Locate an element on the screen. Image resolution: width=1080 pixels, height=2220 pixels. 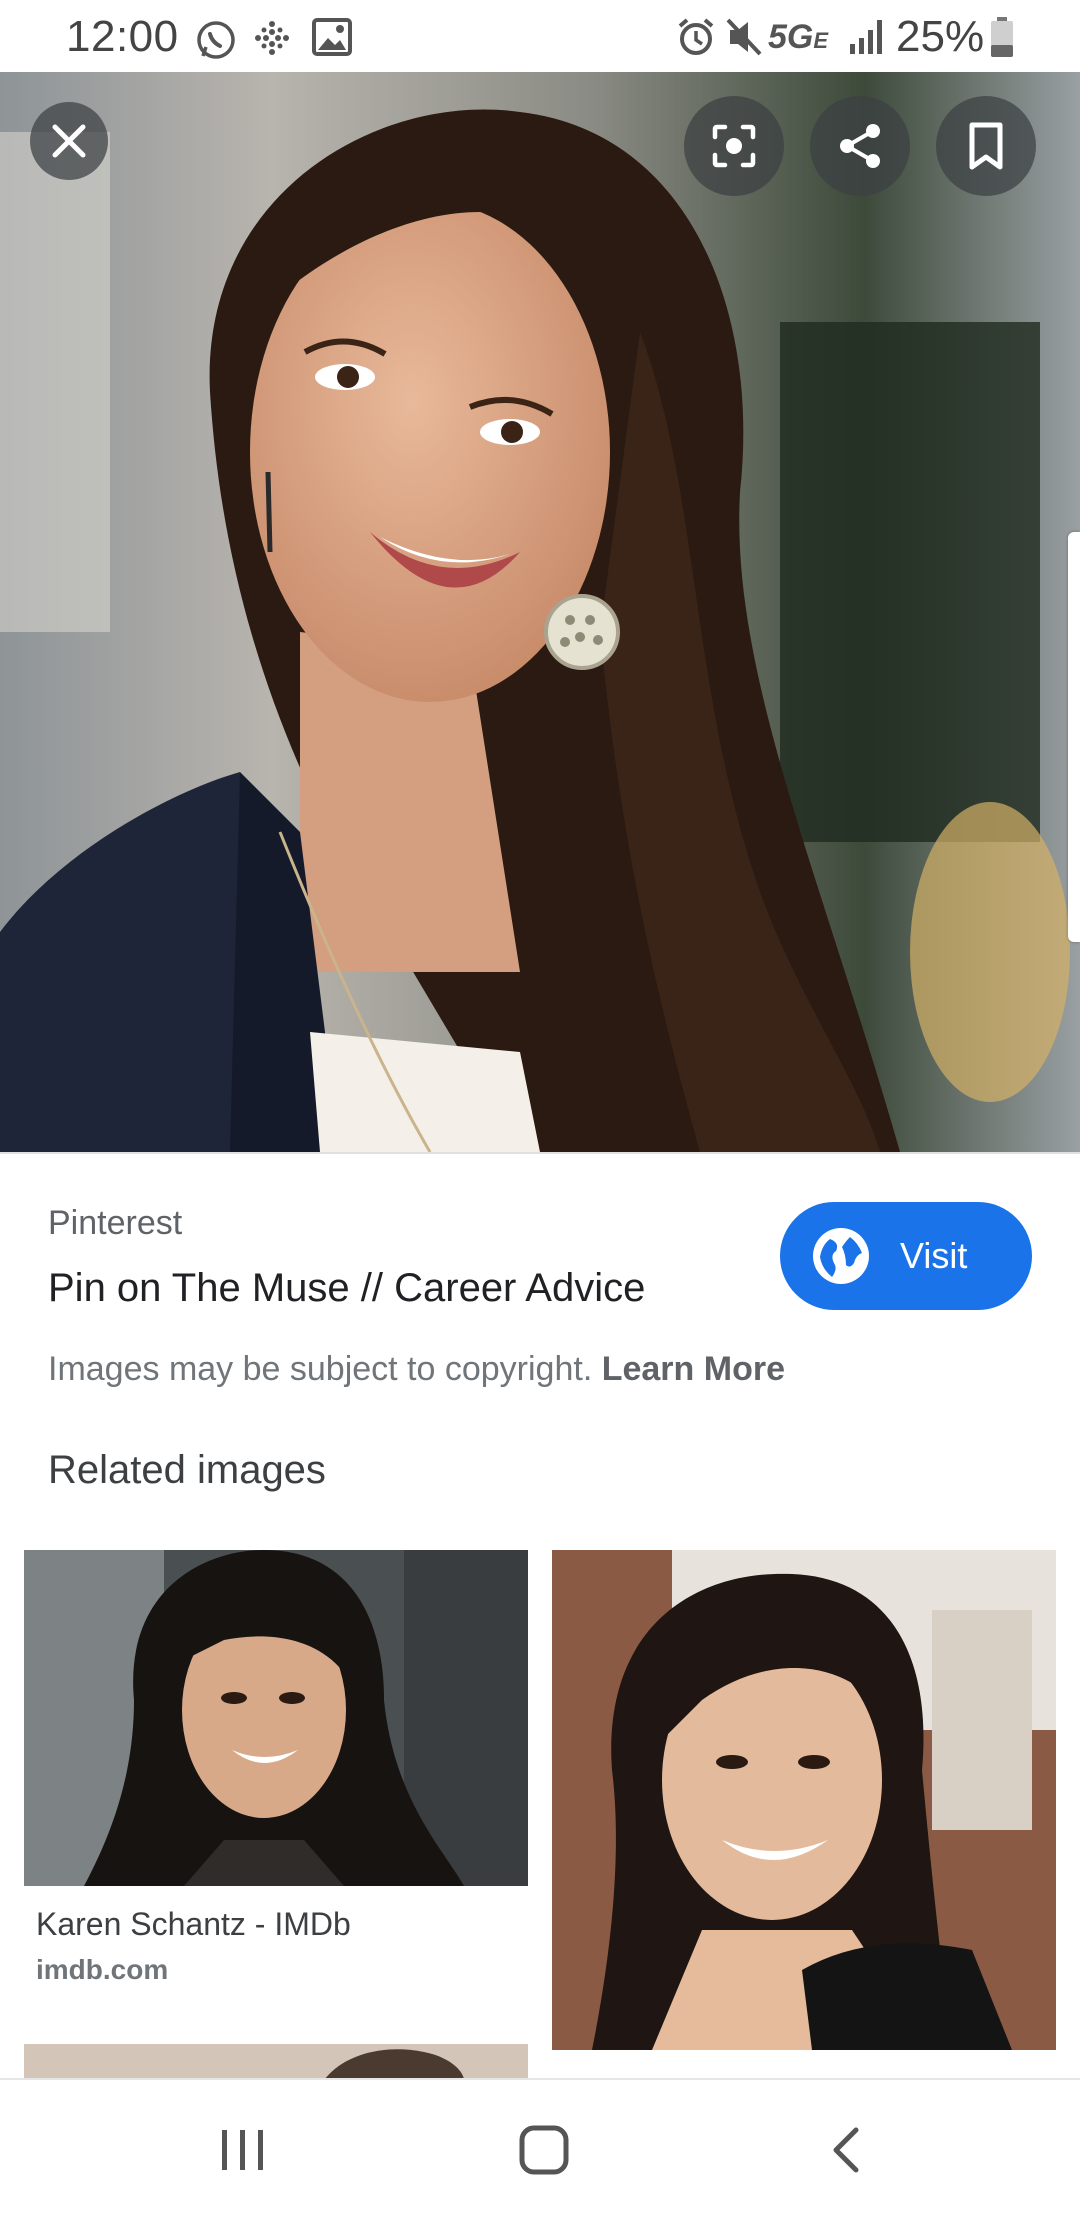
close-icon is located at coordinates (69, 141).